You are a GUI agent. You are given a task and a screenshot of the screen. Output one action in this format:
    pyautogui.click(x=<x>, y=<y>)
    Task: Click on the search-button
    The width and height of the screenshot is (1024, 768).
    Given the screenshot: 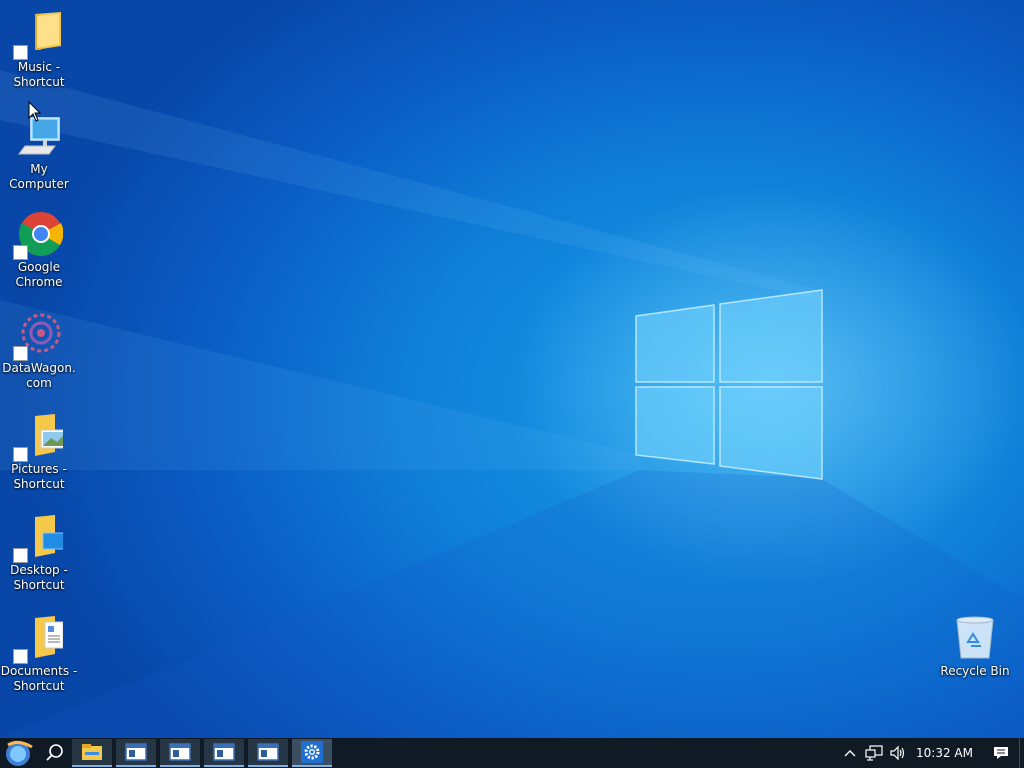 What is the action you would take?
    pyautogui.click(x=55, y=753)
    